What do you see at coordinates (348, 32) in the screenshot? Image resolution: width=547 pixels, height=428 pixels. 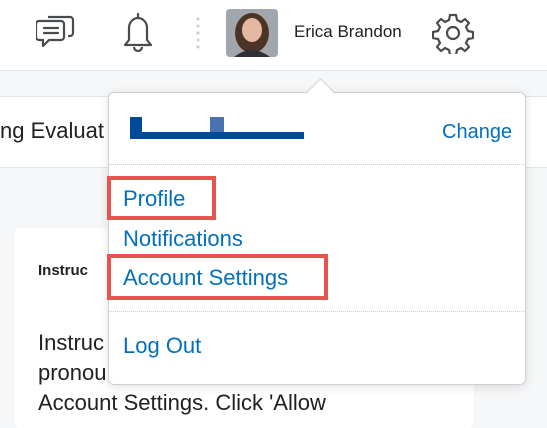 I see `user-name: Erica Brandon` at bounding box center [348, 32].